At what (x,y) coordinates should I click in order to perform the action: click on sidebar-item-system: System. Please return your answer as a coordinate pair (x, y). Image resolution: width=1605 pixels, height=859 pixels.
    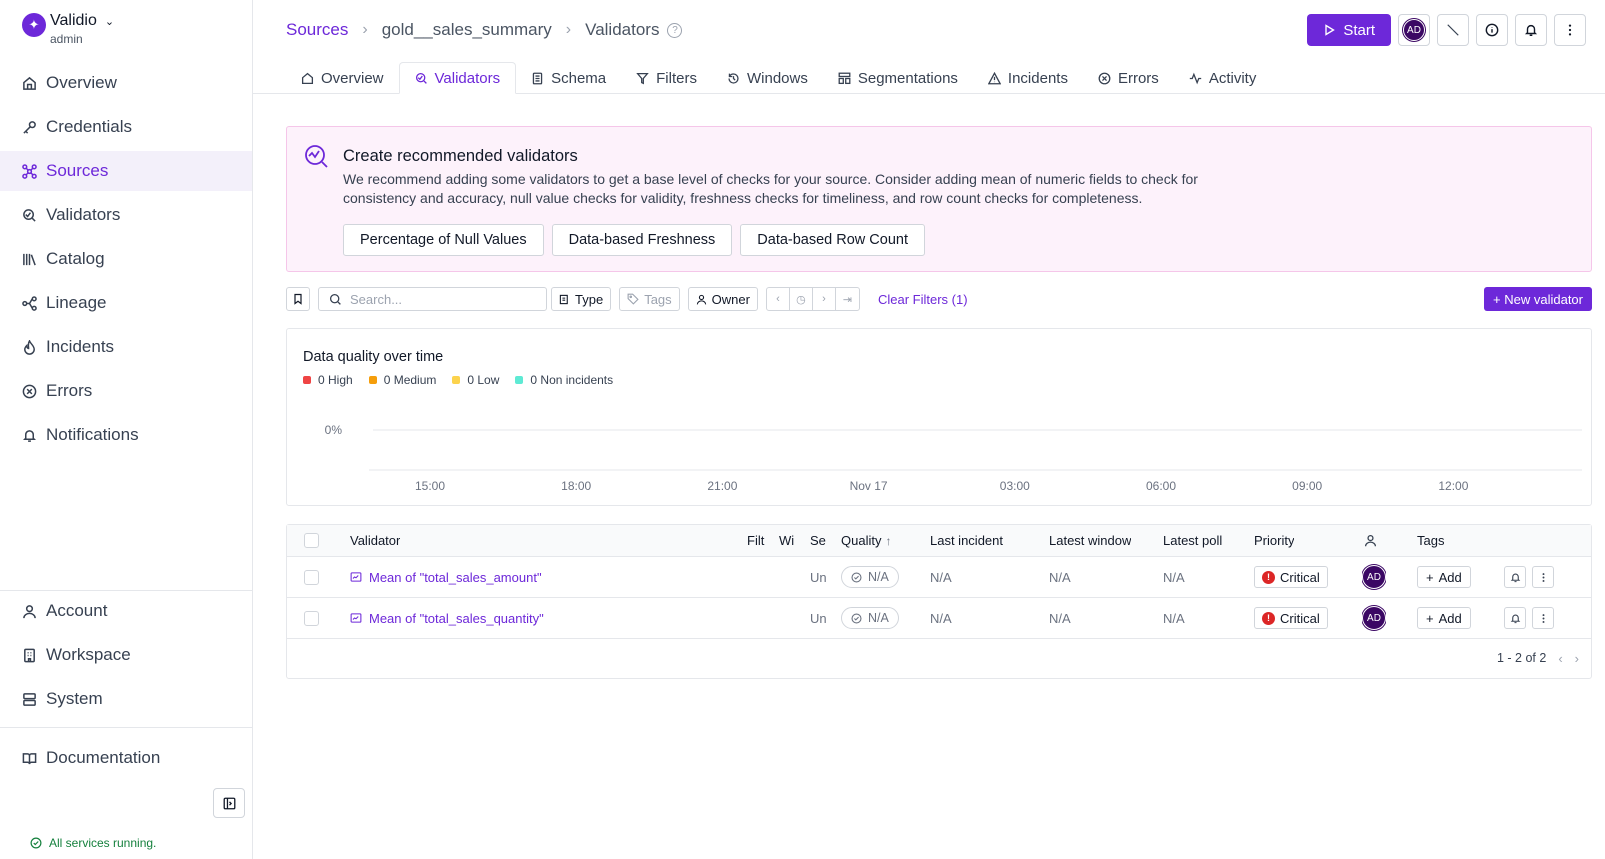
    Looking at the image, I should click on (126, 699).